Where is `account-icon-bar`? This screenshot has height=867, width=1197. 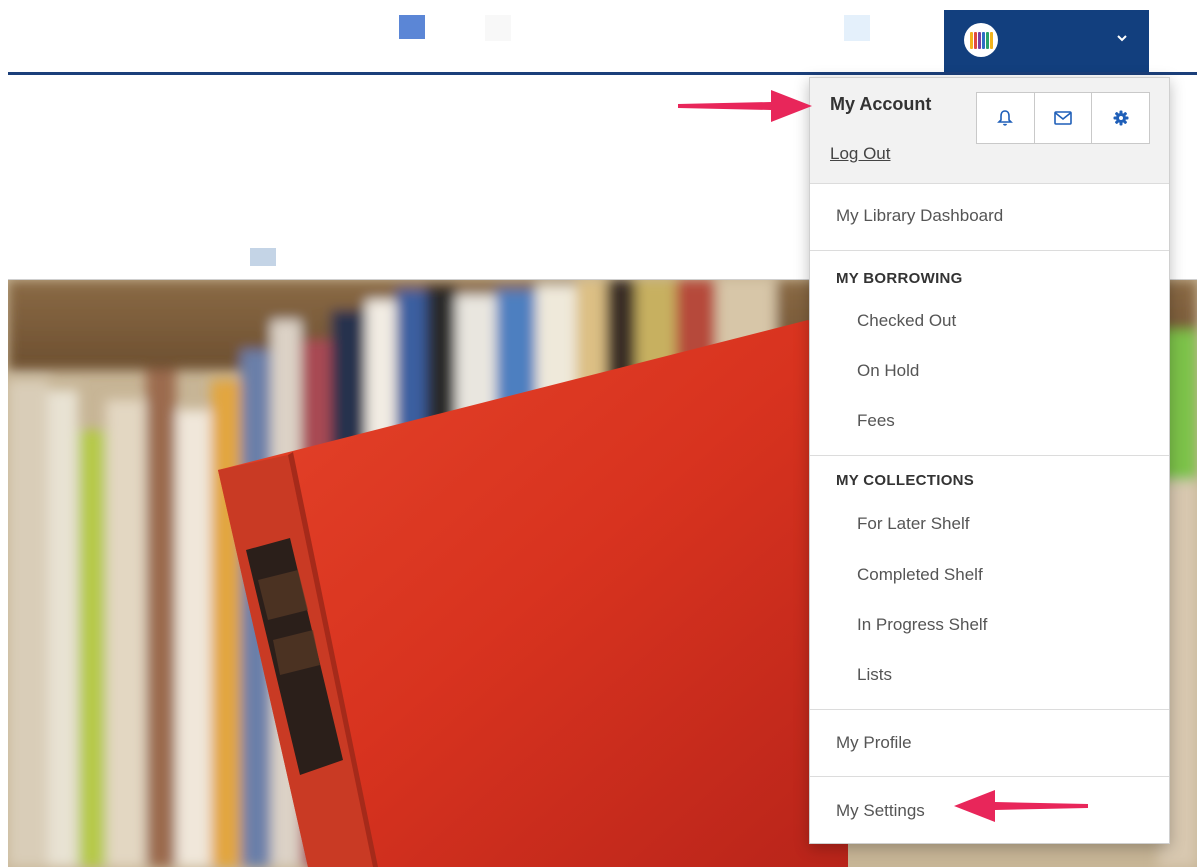 account-icon-bar is located at coordinates (1063, 118).